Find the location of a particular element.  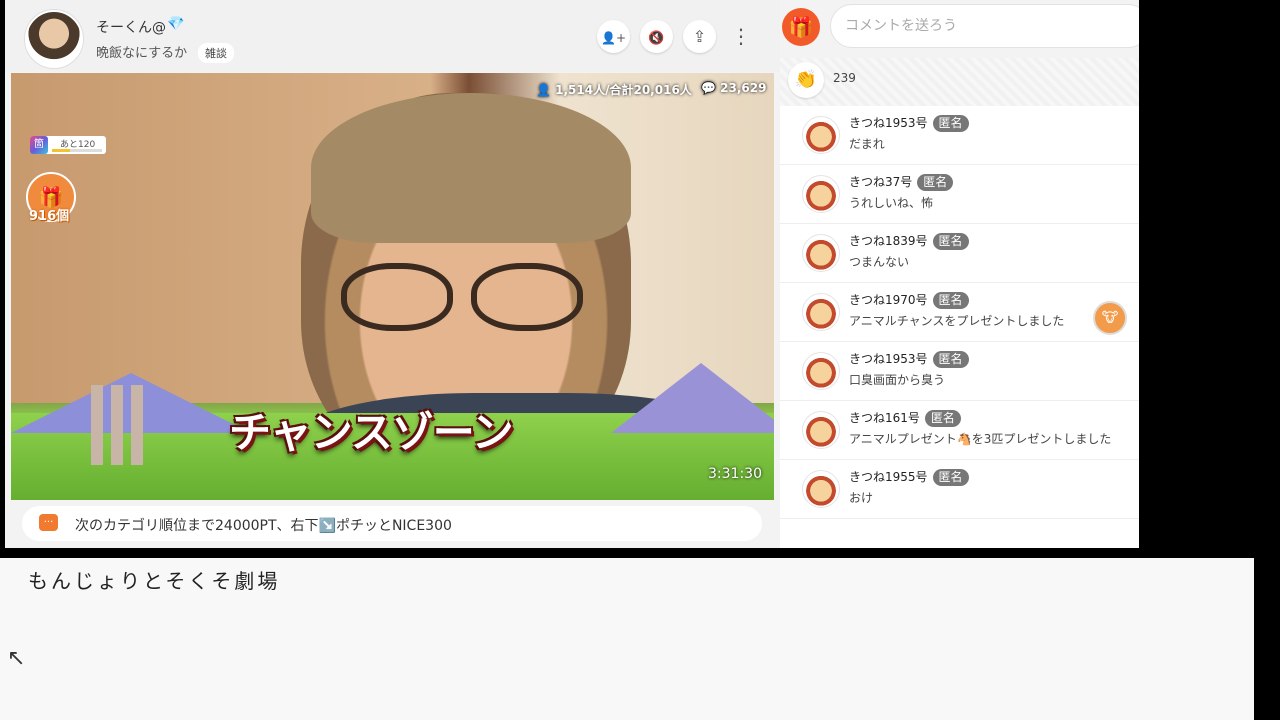

editor-text: もんじょりとそくそ劇場 is located at coordinates (154, 579).